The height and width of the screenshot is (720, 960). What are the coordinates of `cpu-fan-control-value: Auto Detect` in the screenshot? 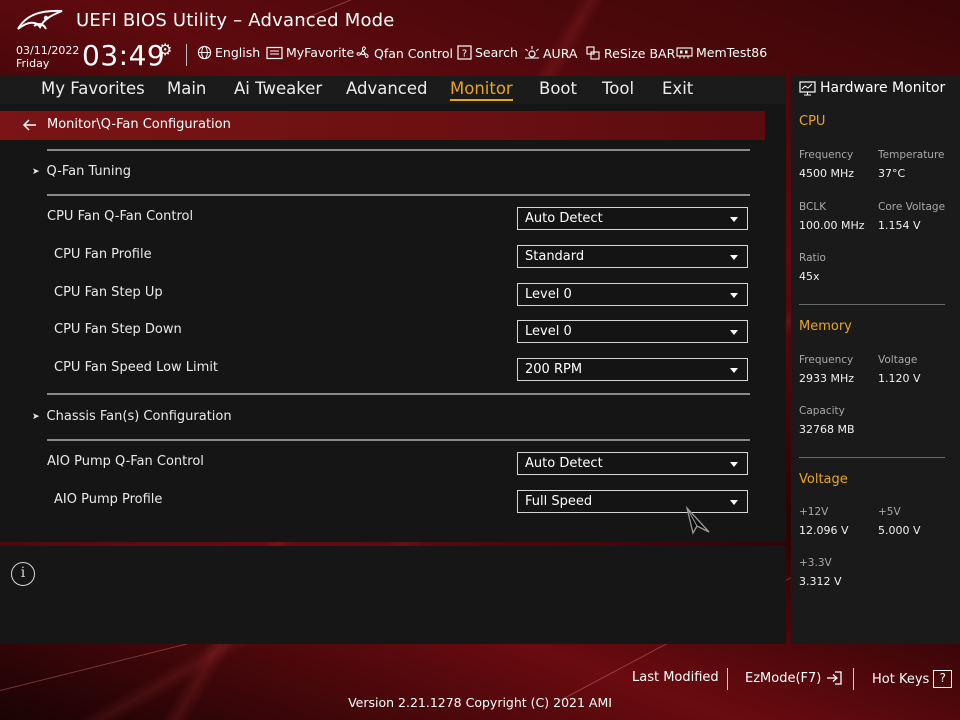 It's located at (564, 218).